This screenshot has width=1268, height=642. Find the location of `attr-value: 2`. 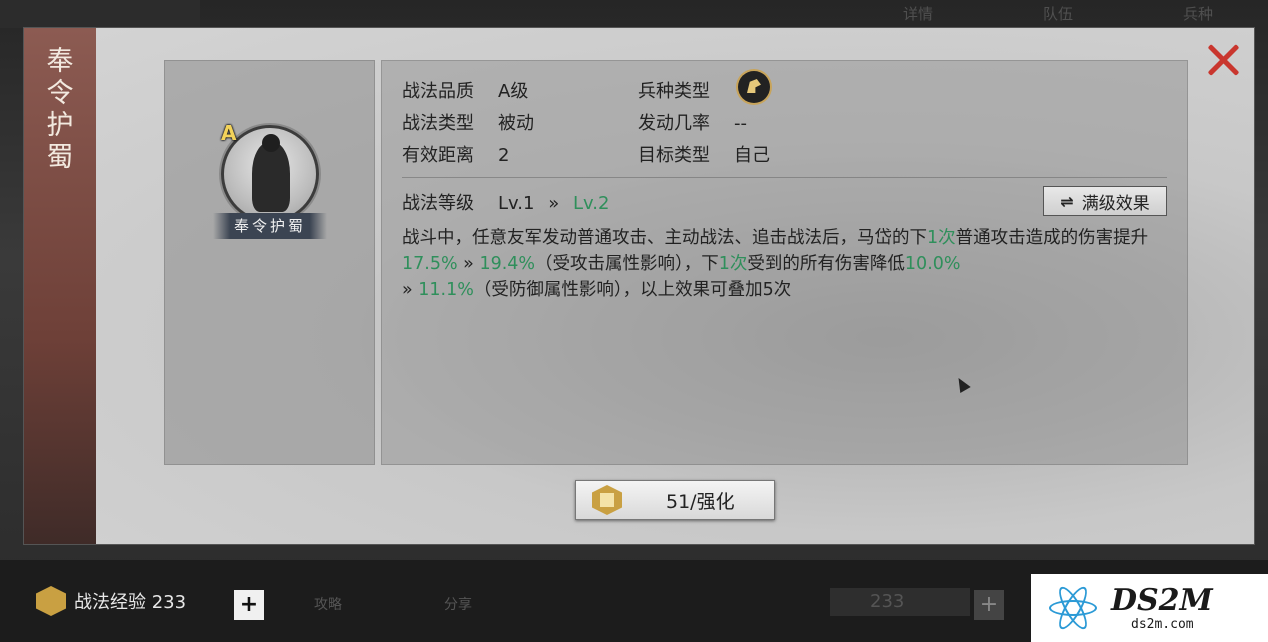

attr-value: 2 is located at coordinates (504, 155).